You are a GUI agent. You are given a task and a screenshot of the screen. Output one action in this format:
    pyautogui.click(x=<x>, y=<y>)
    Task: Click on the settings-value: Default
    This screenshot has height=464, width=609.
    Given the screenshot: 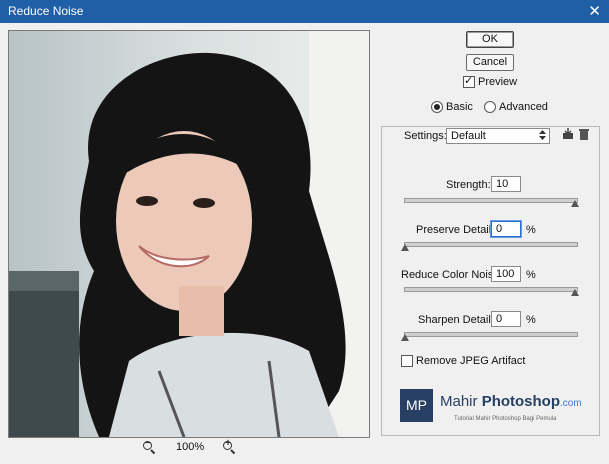 What is the action you would take?
    pyautogui.click(x=468, y=136)
    